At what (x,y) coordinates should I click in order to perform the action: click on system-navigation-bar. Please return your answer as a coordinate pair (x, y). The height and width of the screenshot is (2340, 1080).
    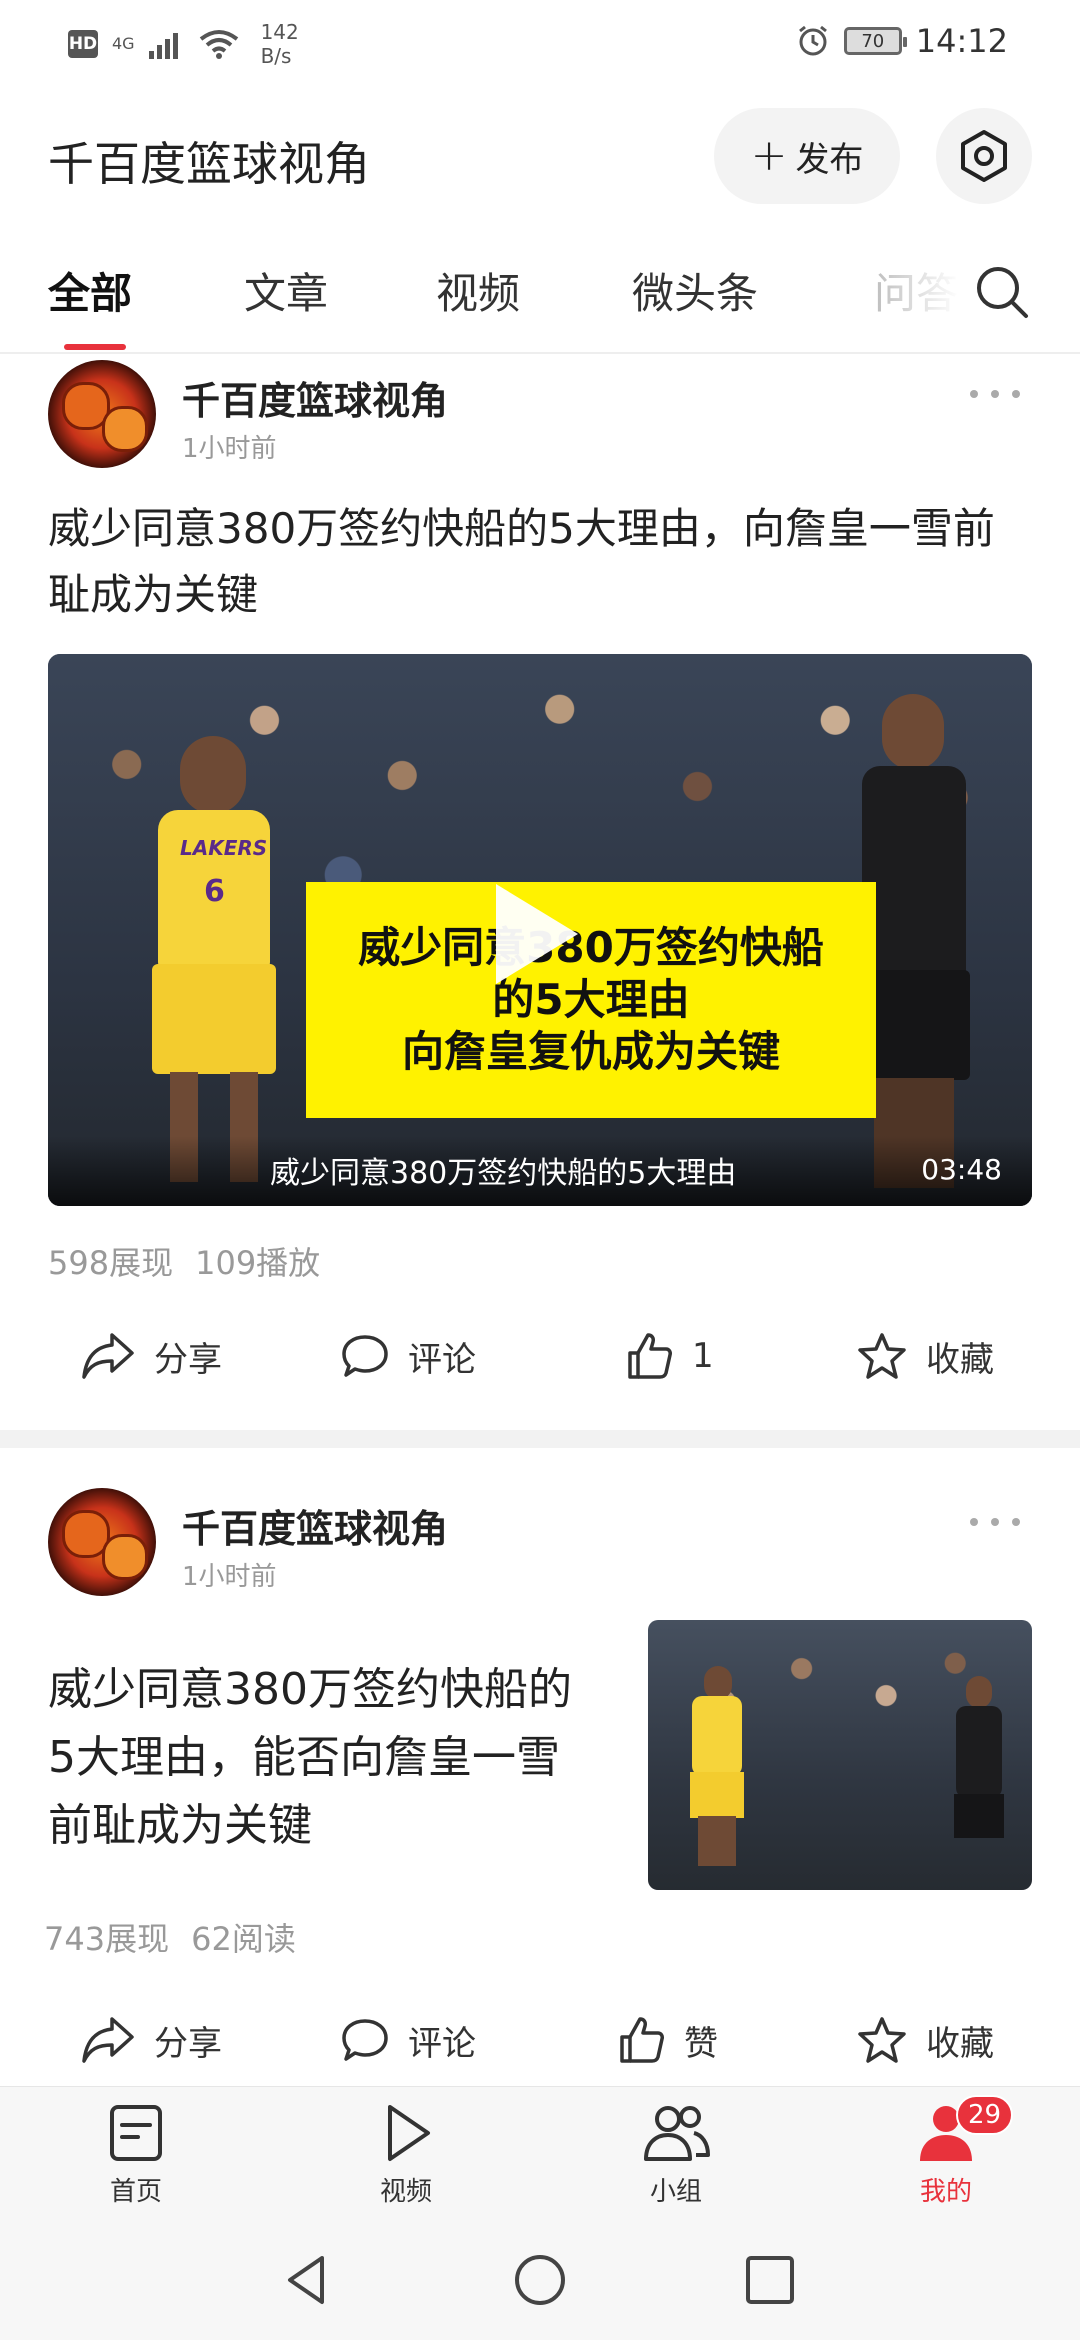
    Looking at the image, I should click on (540, 2280).